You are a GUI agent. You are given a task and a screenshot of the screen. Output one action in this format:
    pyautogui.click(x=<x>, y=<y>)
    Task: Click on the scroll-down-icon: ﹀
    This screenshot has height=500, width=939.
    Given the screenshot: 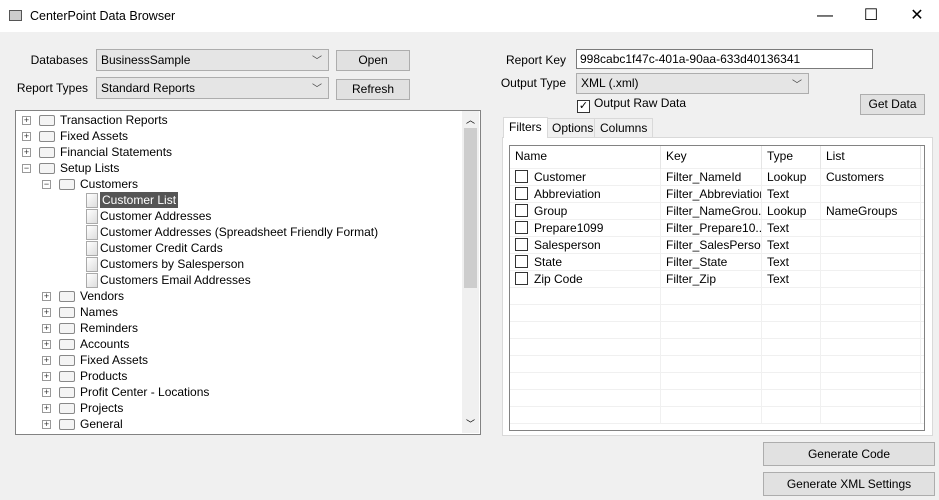 What is the action you would take?
    pyautogui.click(x=470, y=423)
    